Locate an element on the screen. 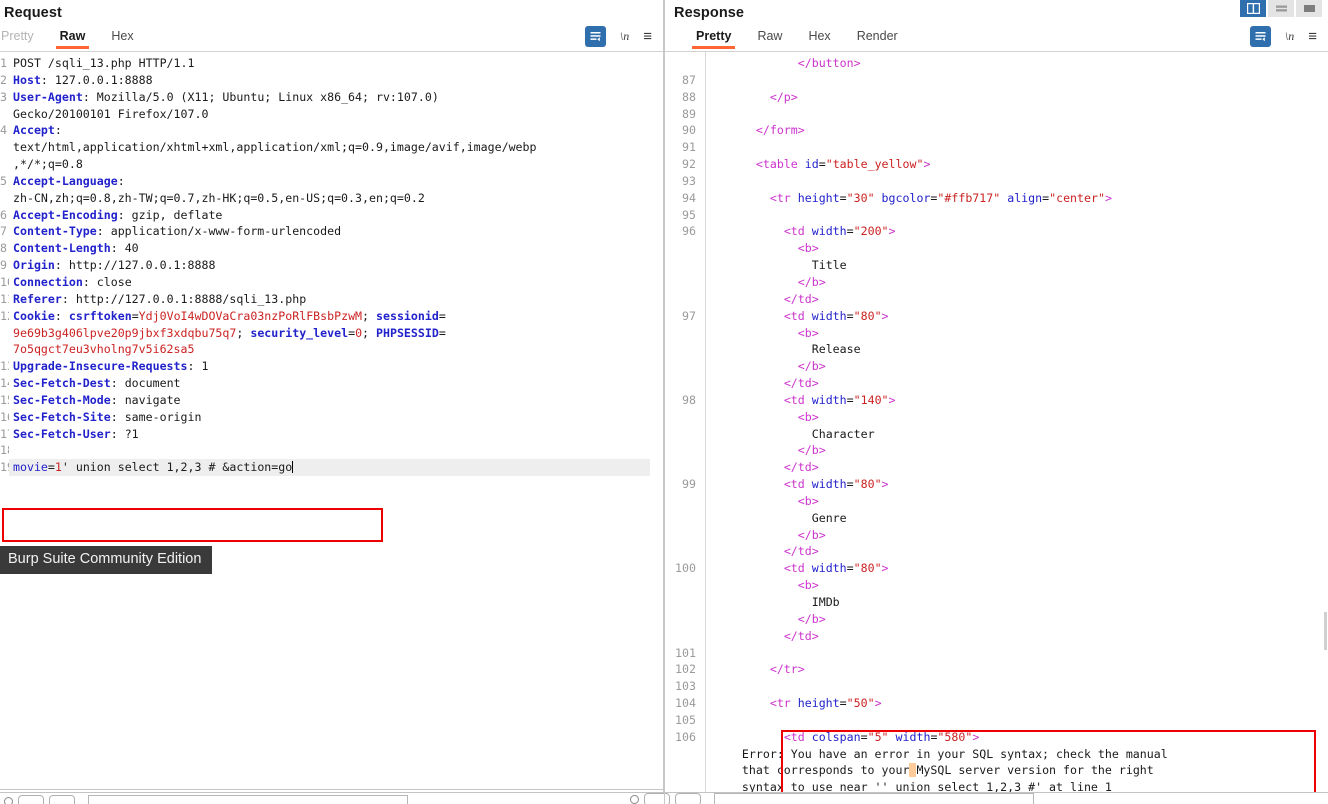 This screenshot has width=1328, height=804. code-token: > is located at coordinates (927, 164).